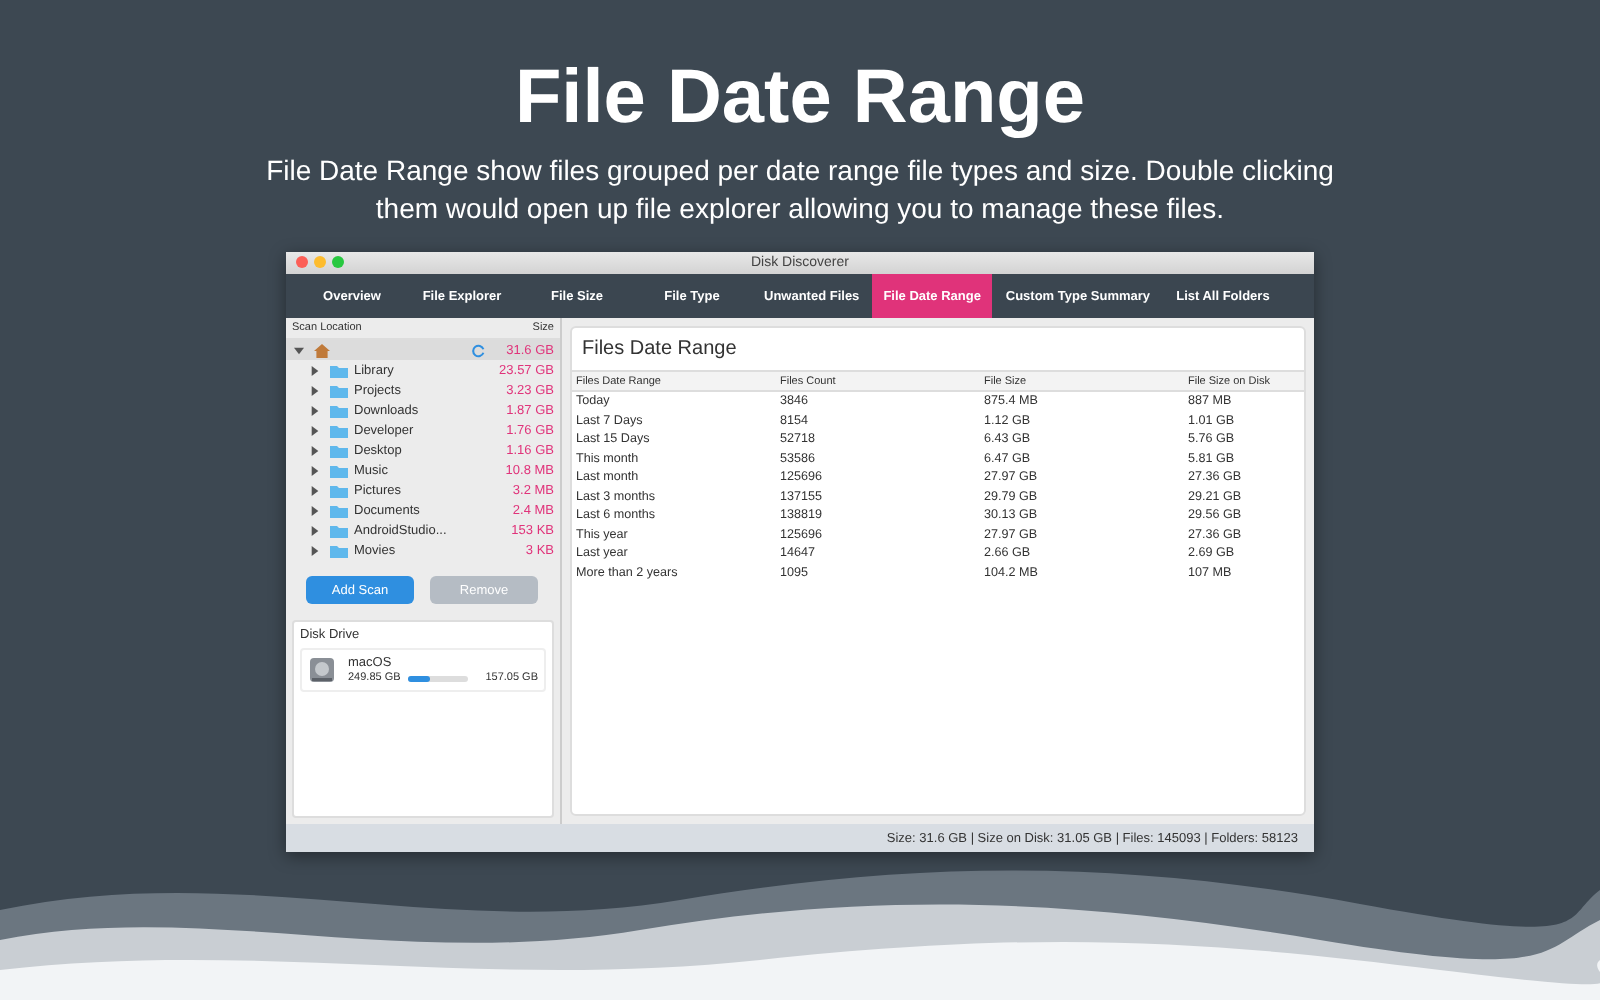 Image resolution: width=1600 pixels, height=1000 pixels. What do you see at coordinates (322, 350) in the screenshot?
I see `home-icon` at bounding box center [322, 350].